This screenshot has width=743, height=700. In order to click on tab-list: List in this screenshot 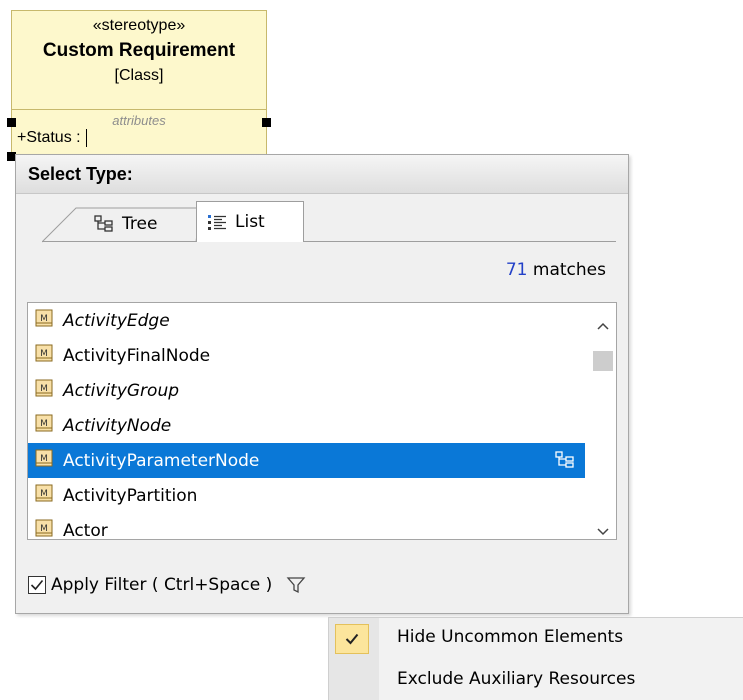, I will do `click(250, 221)`.